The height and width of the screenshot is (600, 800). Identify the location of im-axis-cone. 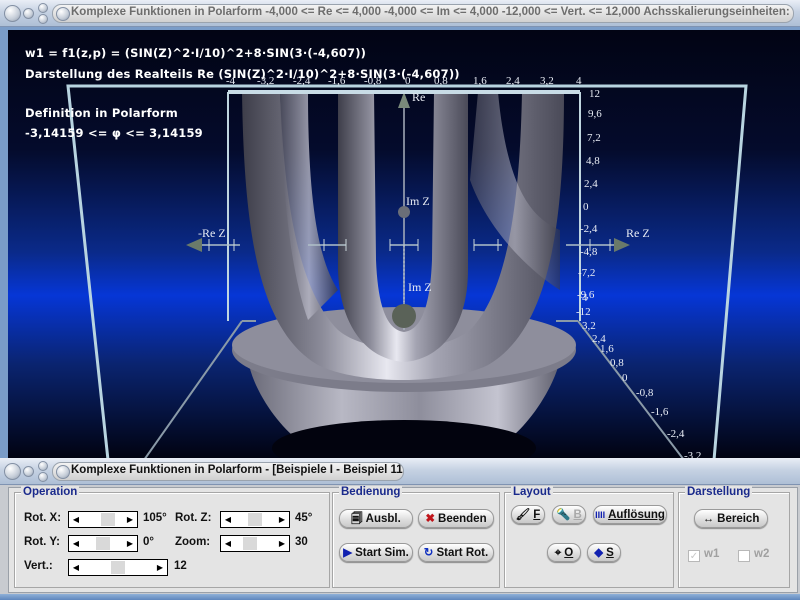
(404, 316).